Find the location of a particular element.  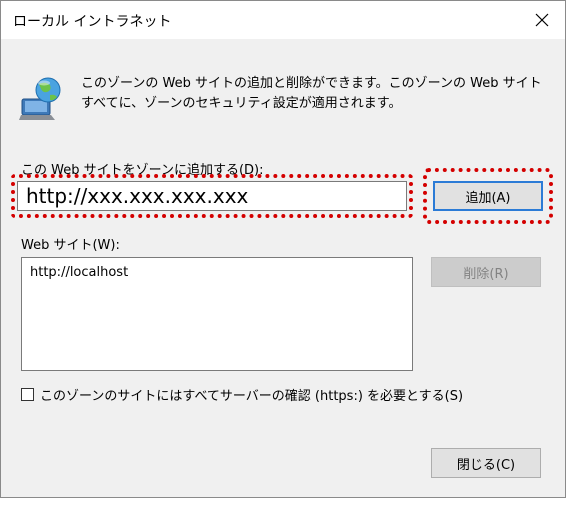

require-https-checkbox is located at coordinates (27, 394).